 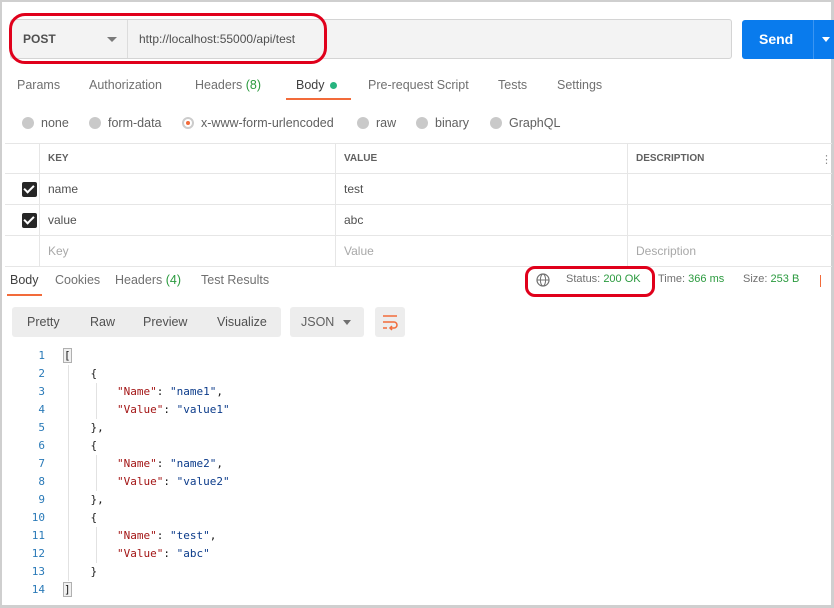 I want to click on column-header-key: KEY, so click(x=187, y=158).